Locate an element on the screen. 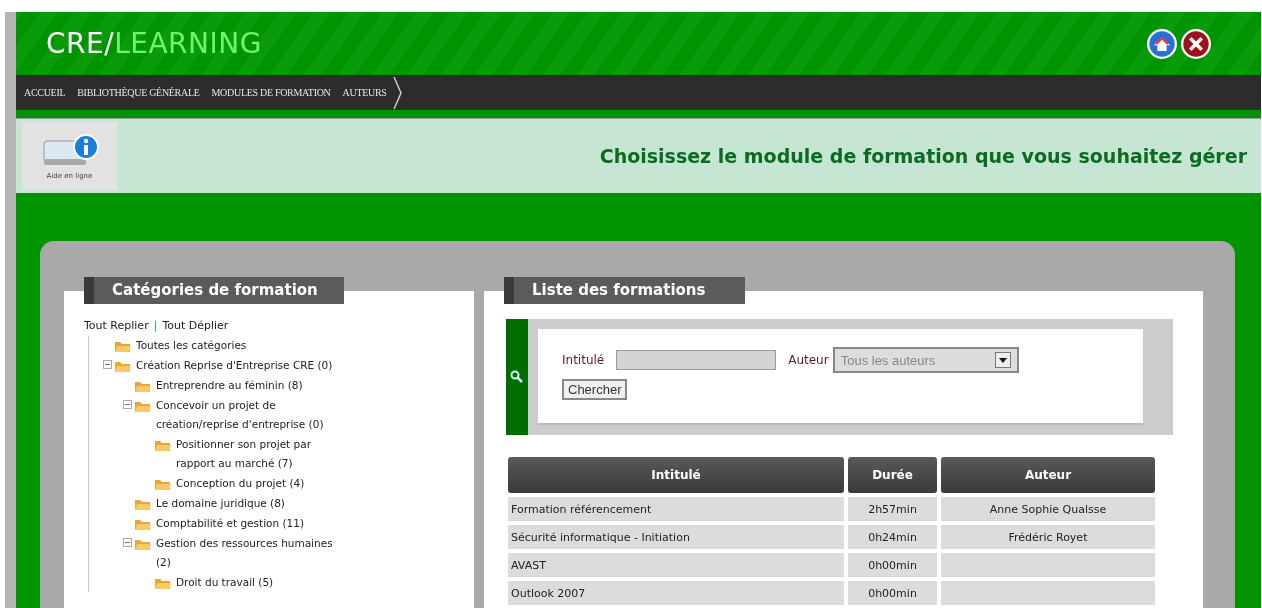 This screenshot has width=1262, height=608. title-input-field is located at coordinates (696, 360).